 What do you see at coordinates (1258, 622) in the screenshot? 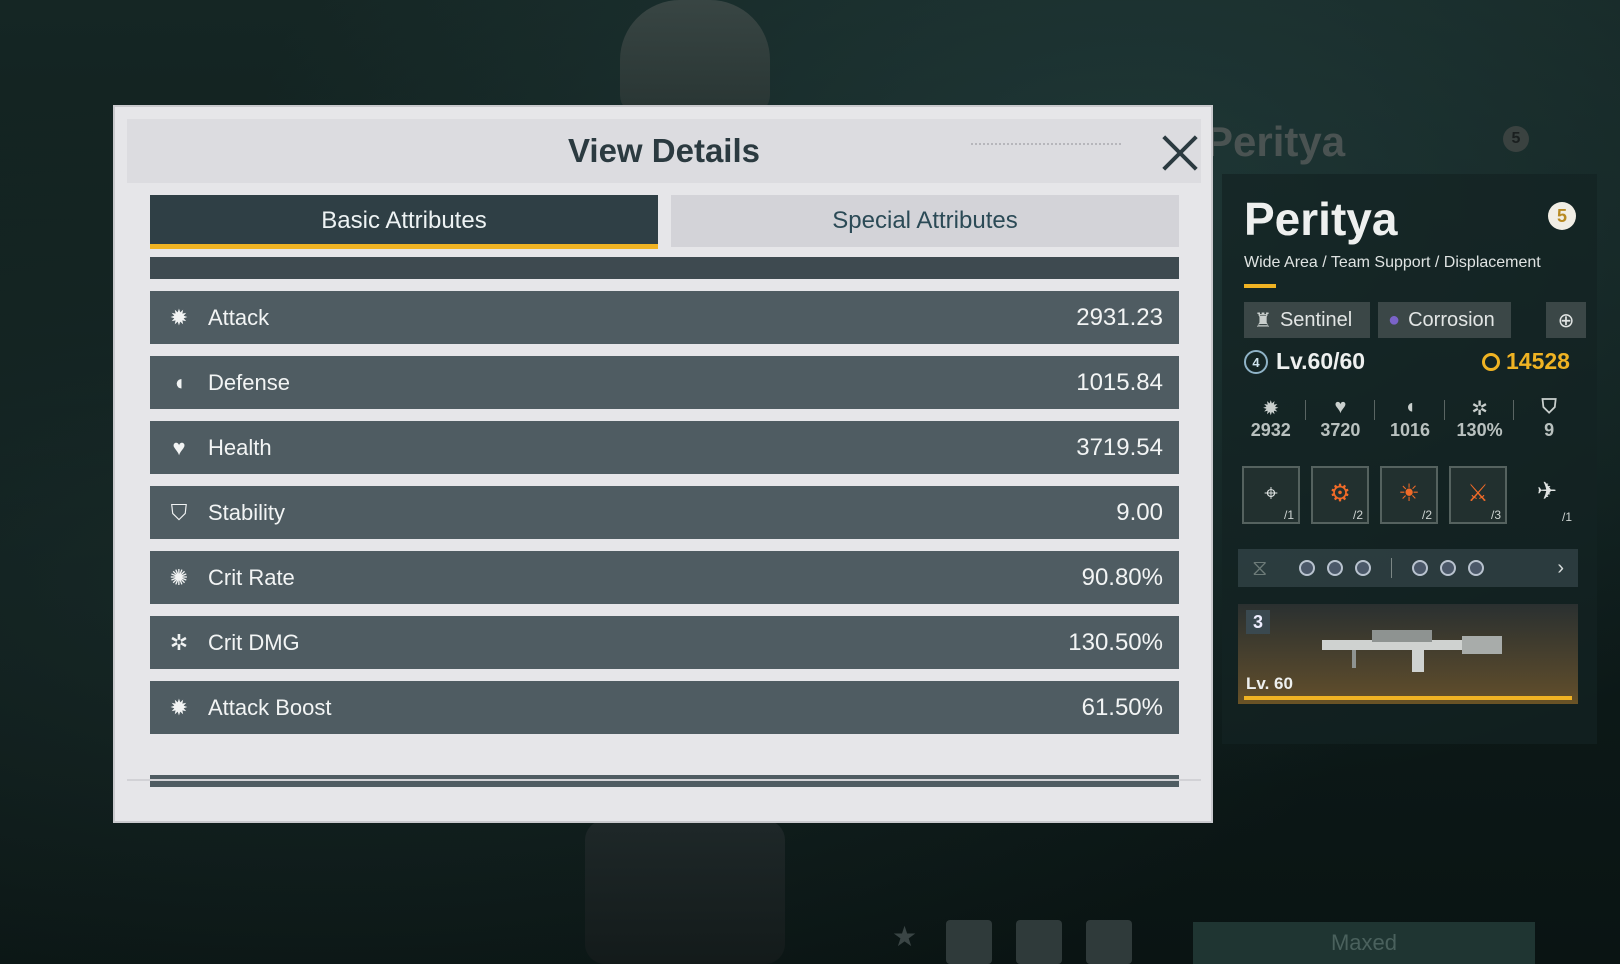
I see `weapon-slot-number: 3` at bounding box center [1258, 622].